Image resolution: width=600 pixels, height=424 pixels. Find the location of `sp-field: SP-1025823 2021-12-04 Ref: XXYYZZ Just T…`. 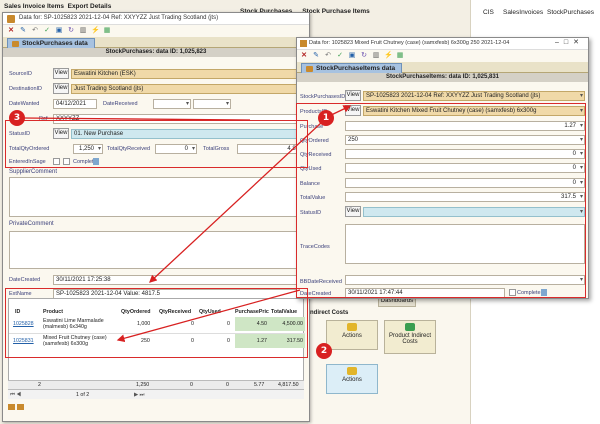

sp-field: SP-1025823 2021-12-04 Ref: XXYYZZ Just T… is located at coordinates (474, 96).